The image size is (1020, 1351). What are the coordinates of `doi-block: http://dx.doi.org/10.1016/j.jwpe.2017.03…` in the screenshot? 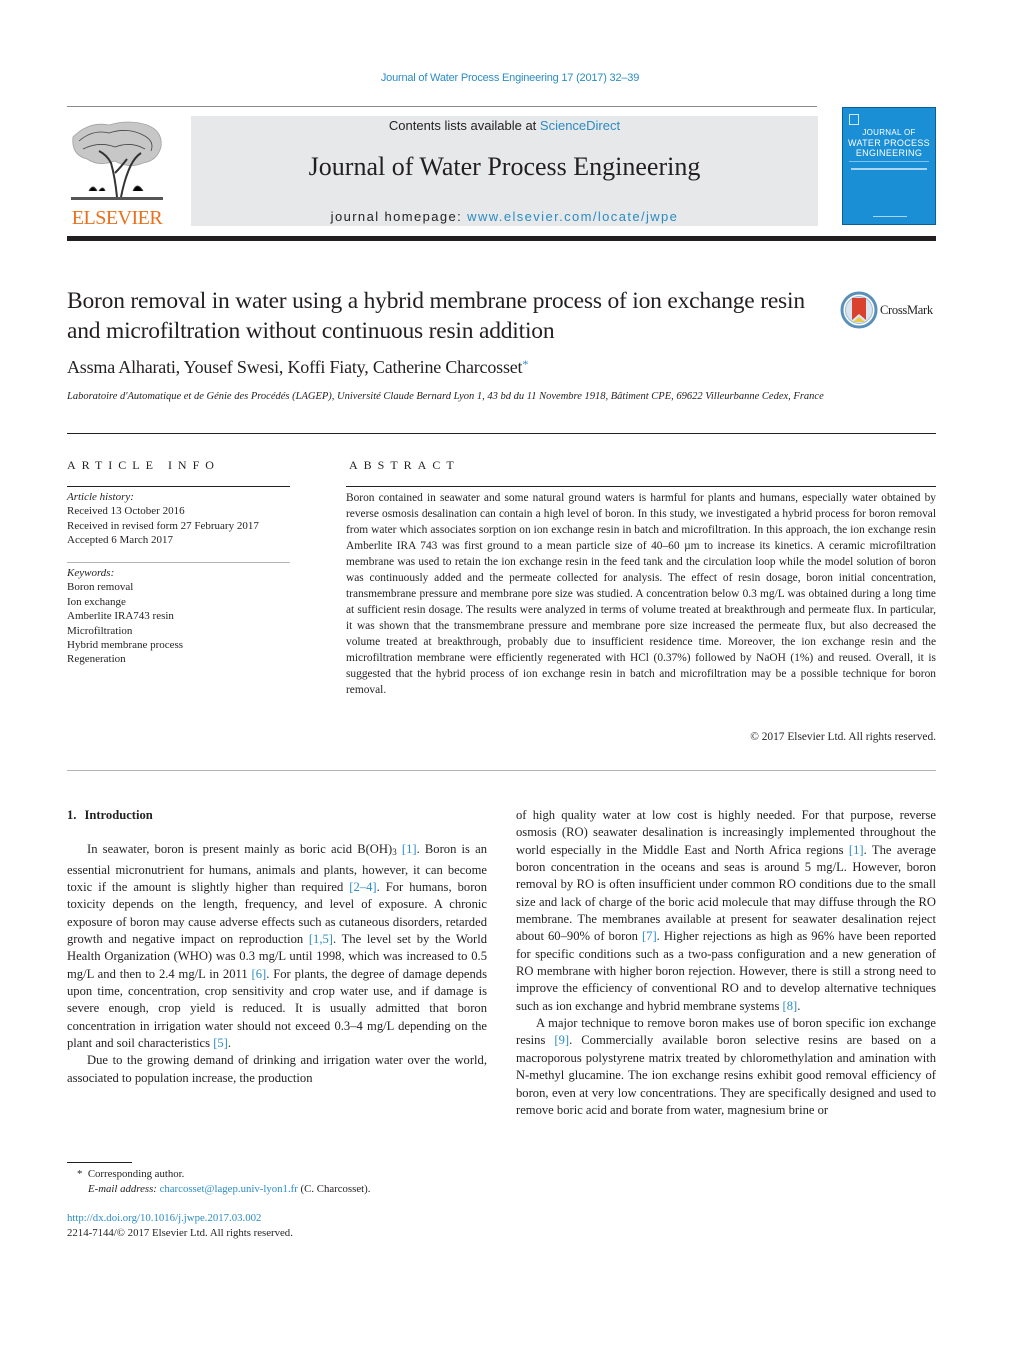 It's located at (287, 1225).